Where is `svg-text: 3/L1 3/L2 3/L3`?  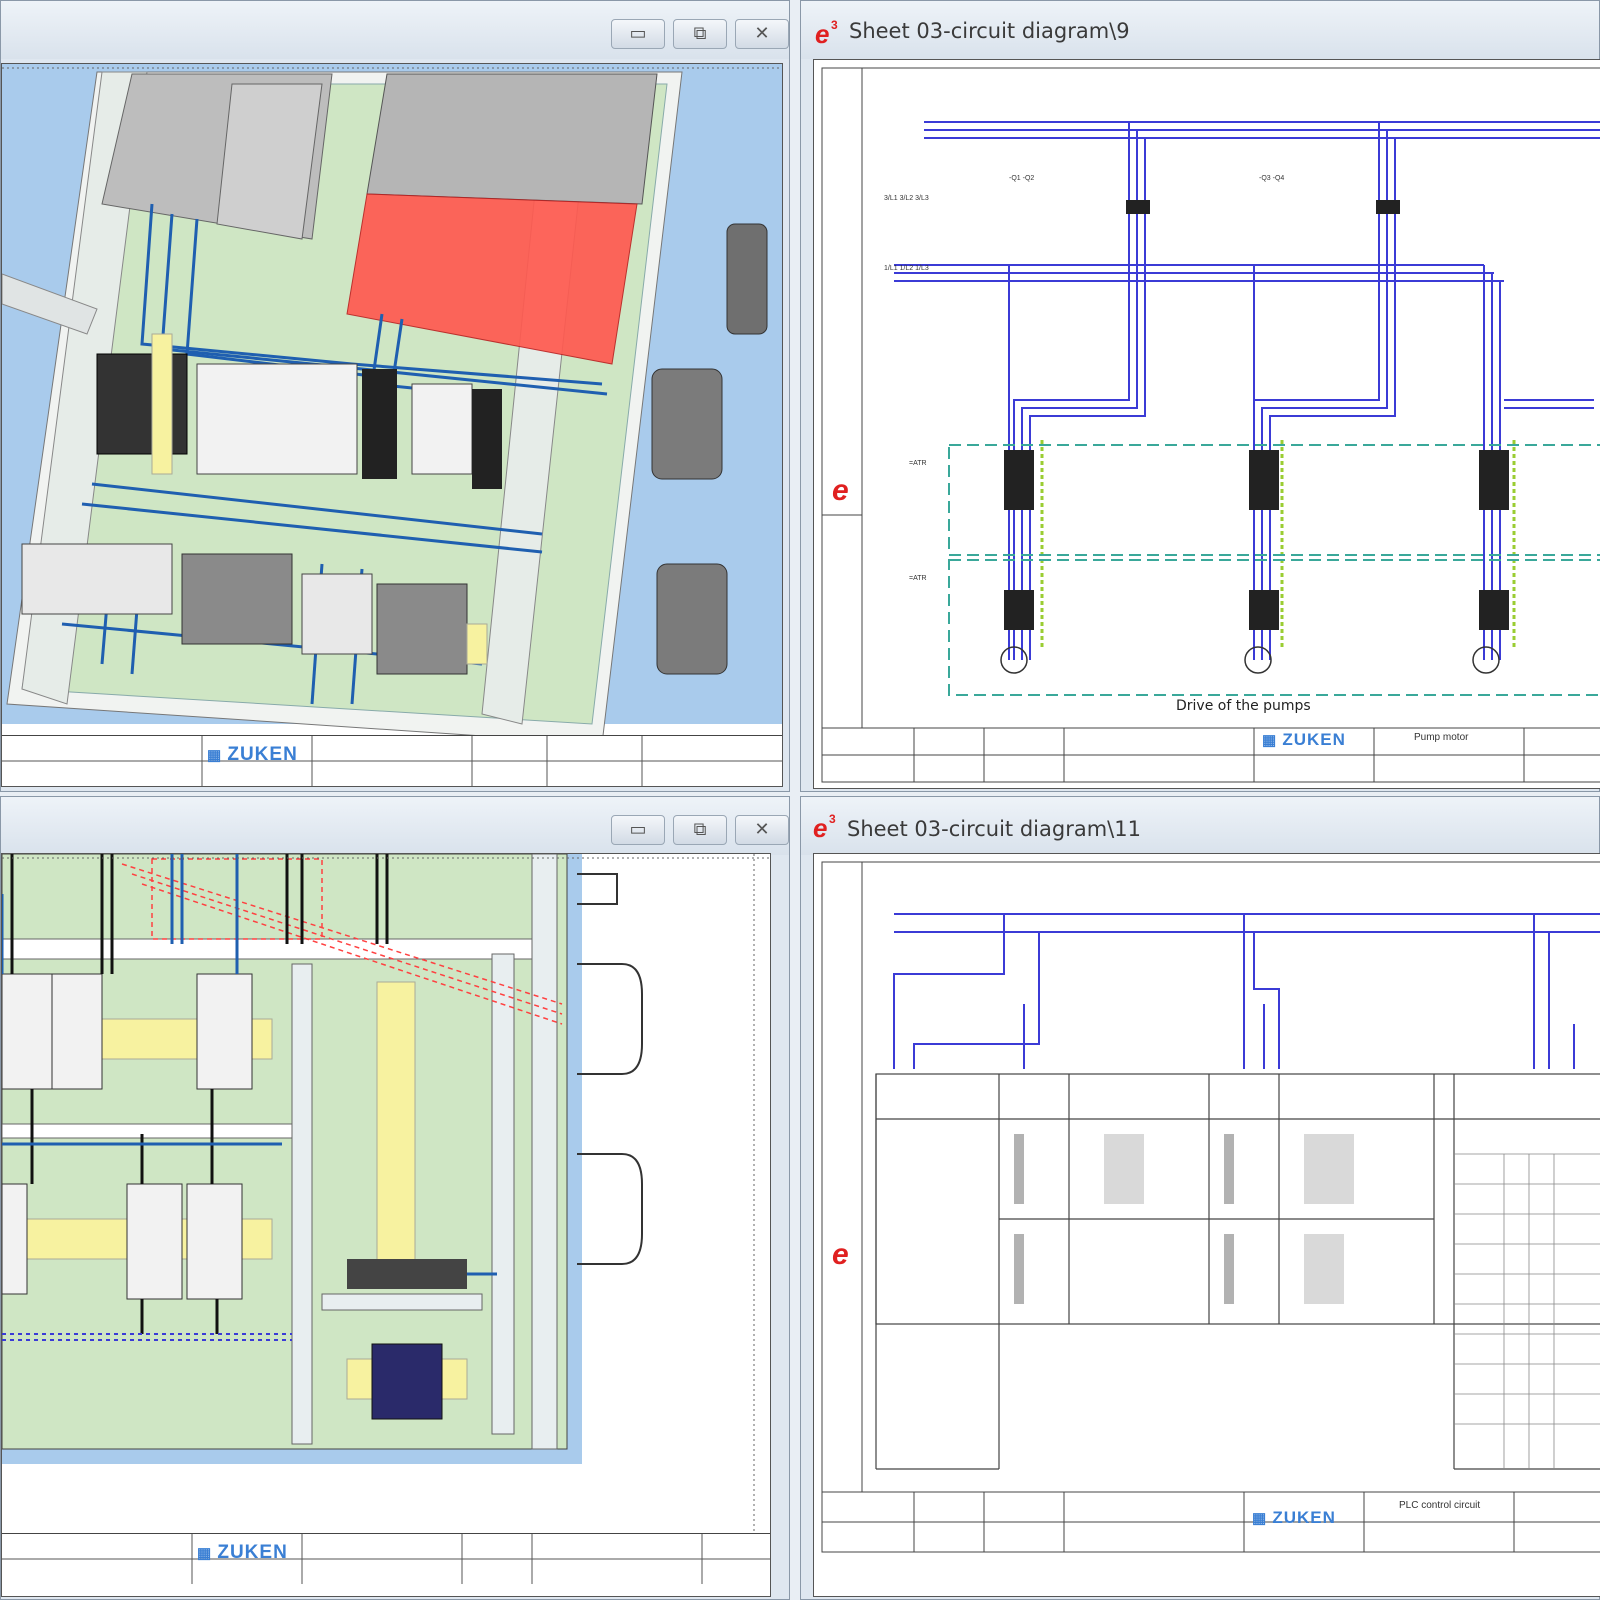
svg-text: 3/L1 3/L2 3/L3 is located at coordinates (906, 198).